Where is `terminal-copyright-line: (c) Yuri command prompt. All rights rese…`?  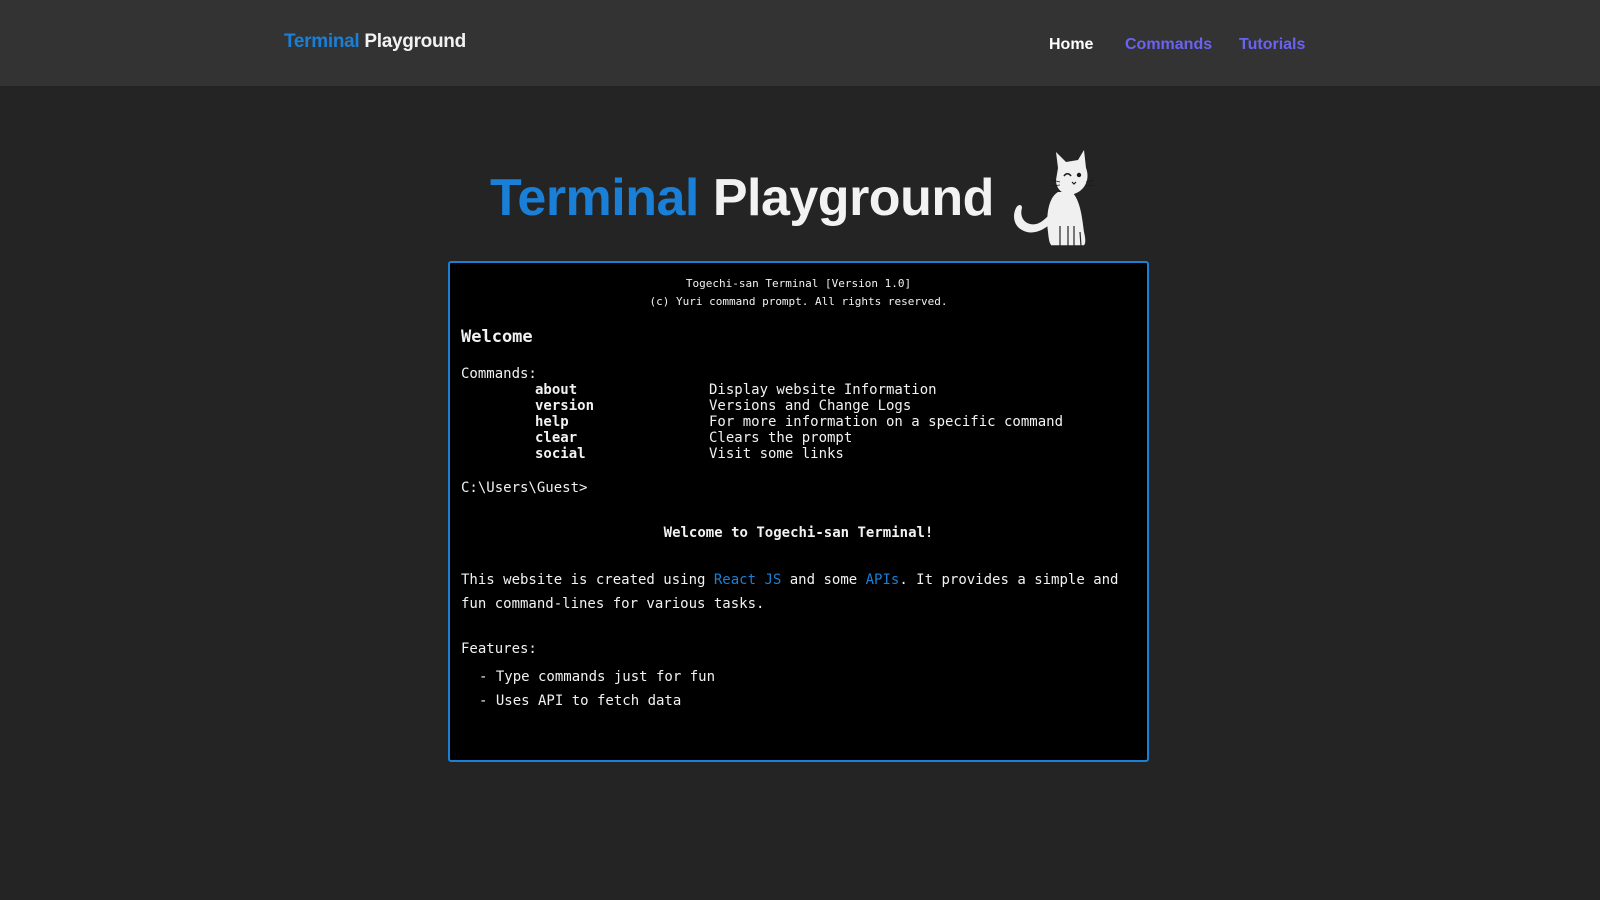 terminal-copyright-line: (c) Yuri command prompt. All rights rese… is located at coordinates (798, 301).